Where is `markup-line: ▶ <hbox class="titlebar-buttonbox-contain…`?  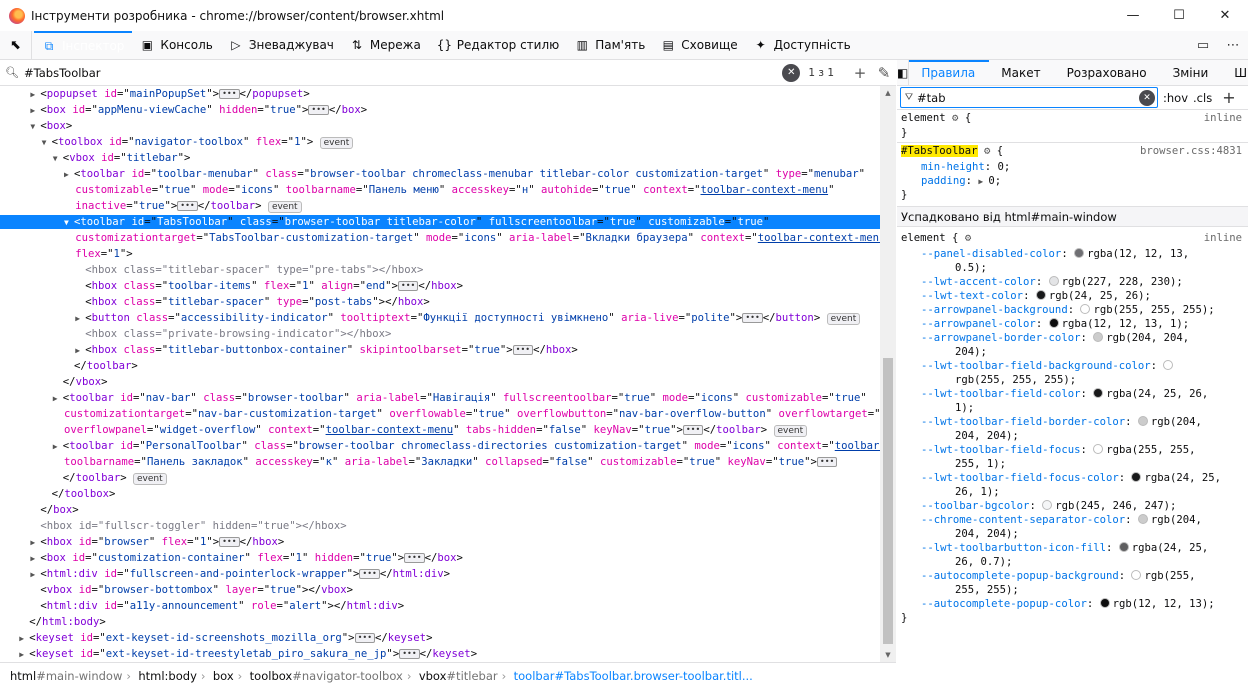
markup-line: ▶ <hbox class="titlebar-buttonbox-contain… is located at coordinates (326, 350).